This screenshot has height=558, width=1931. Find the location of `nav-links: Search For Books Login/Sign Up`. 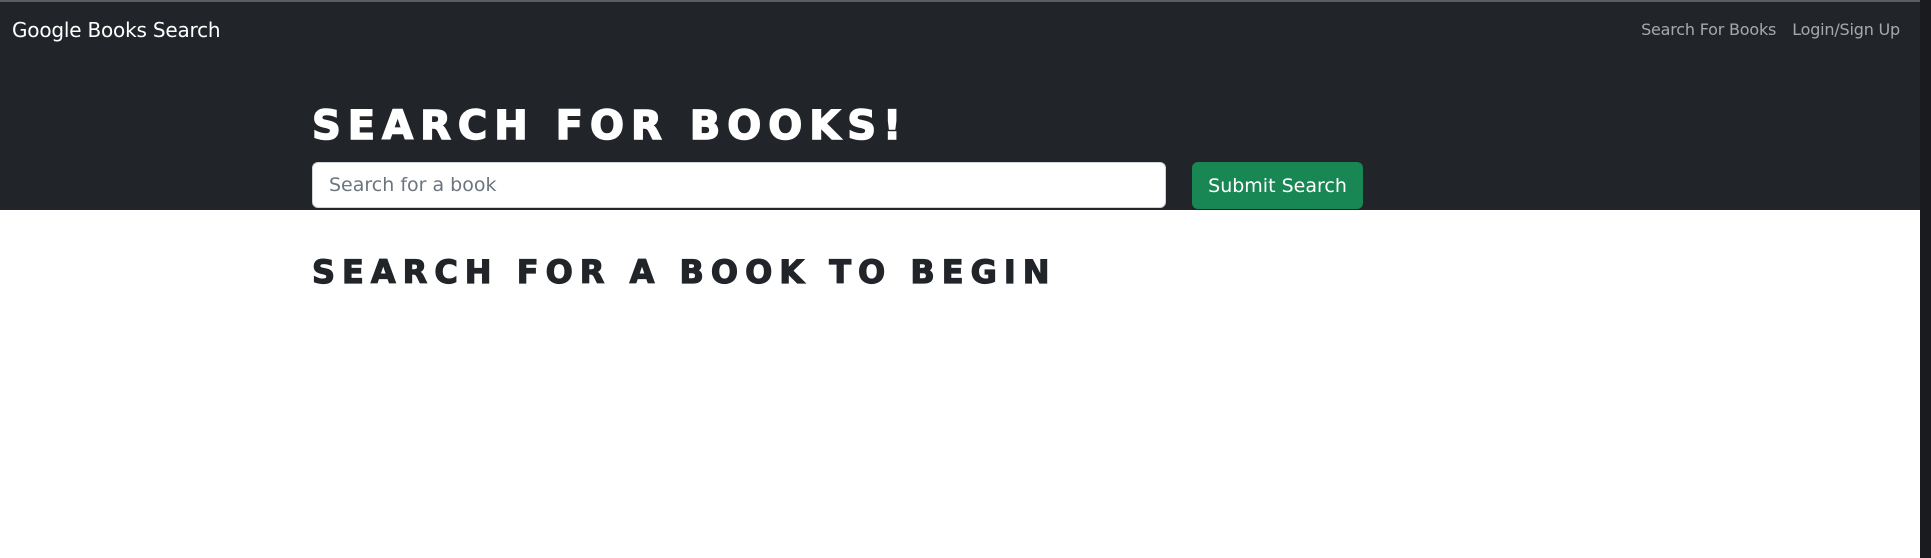

nav-links: Search For Books Login/Sign Up is located at coordinates (1770, 29).